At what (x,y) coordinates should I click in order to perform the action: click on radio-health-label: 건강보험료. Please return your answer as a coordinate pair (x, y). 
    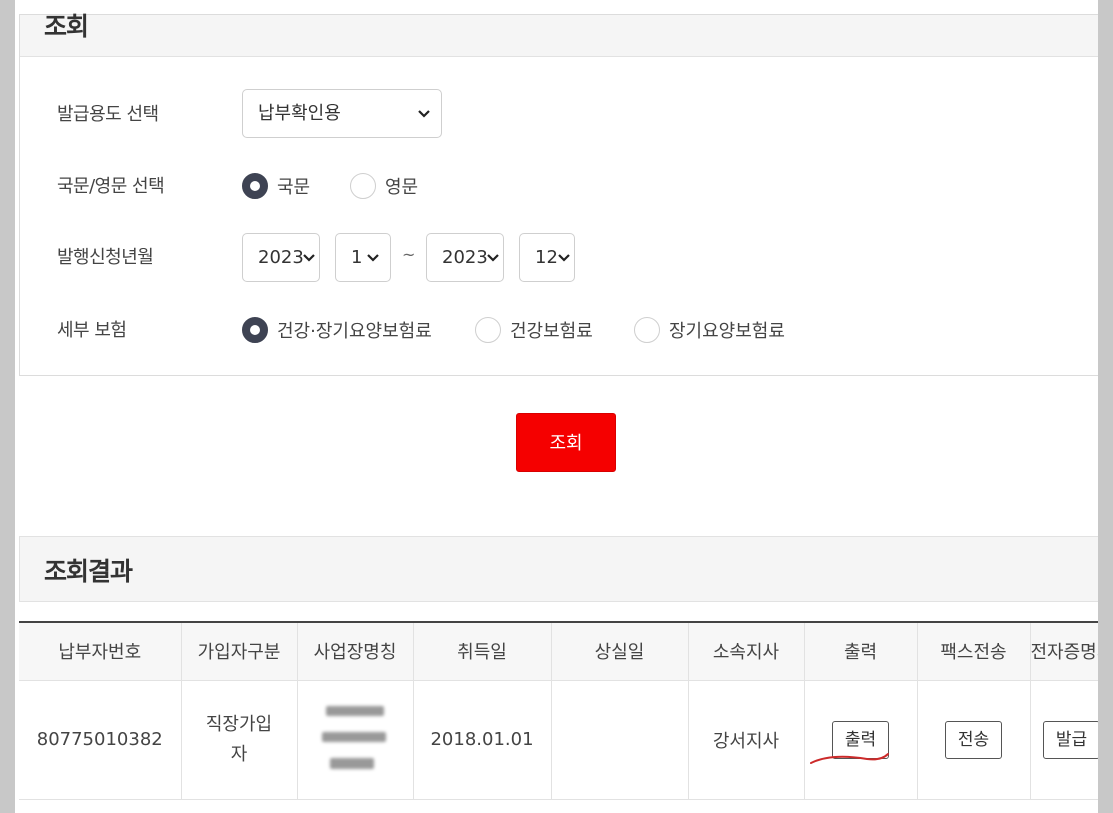
    Looking at the image, I should click on (551, 331).